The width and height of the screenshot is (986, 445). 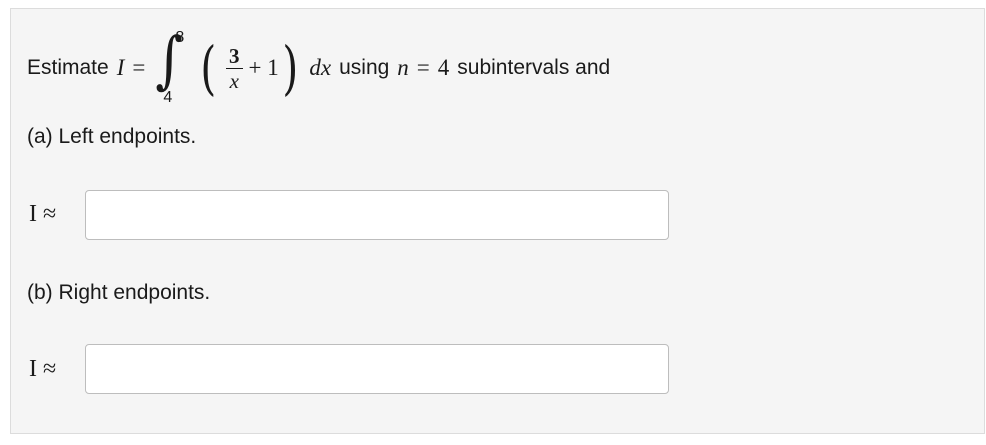 What do you see at coordinates (290, 68) in the screenshot?
I see `right-paren: )` at bounding box center [290, 68].